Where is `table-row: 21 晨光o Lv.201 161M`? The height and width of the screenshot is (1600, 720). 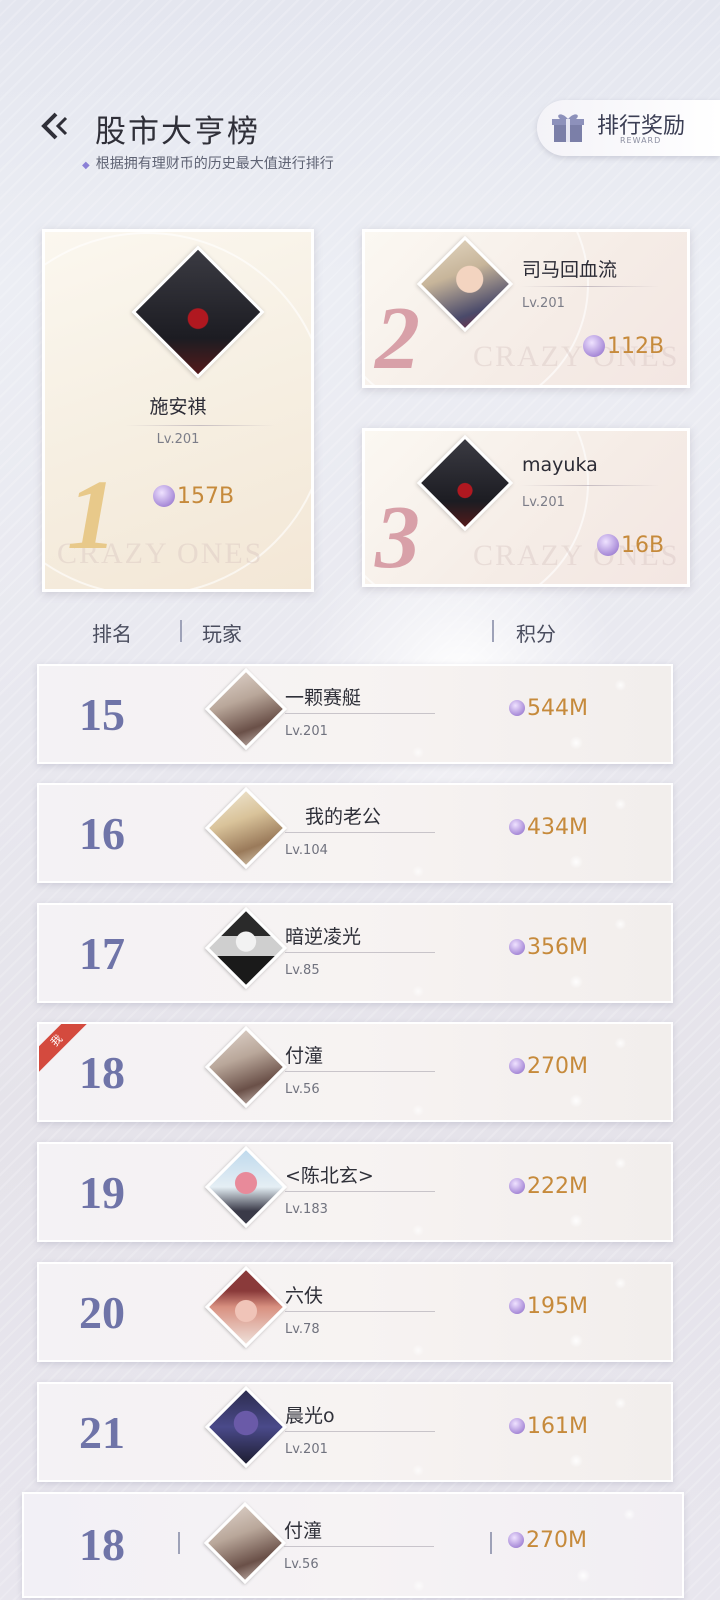
table-row: 21 晨光o Lv.201 161M is located at coordinates (355, 1432).